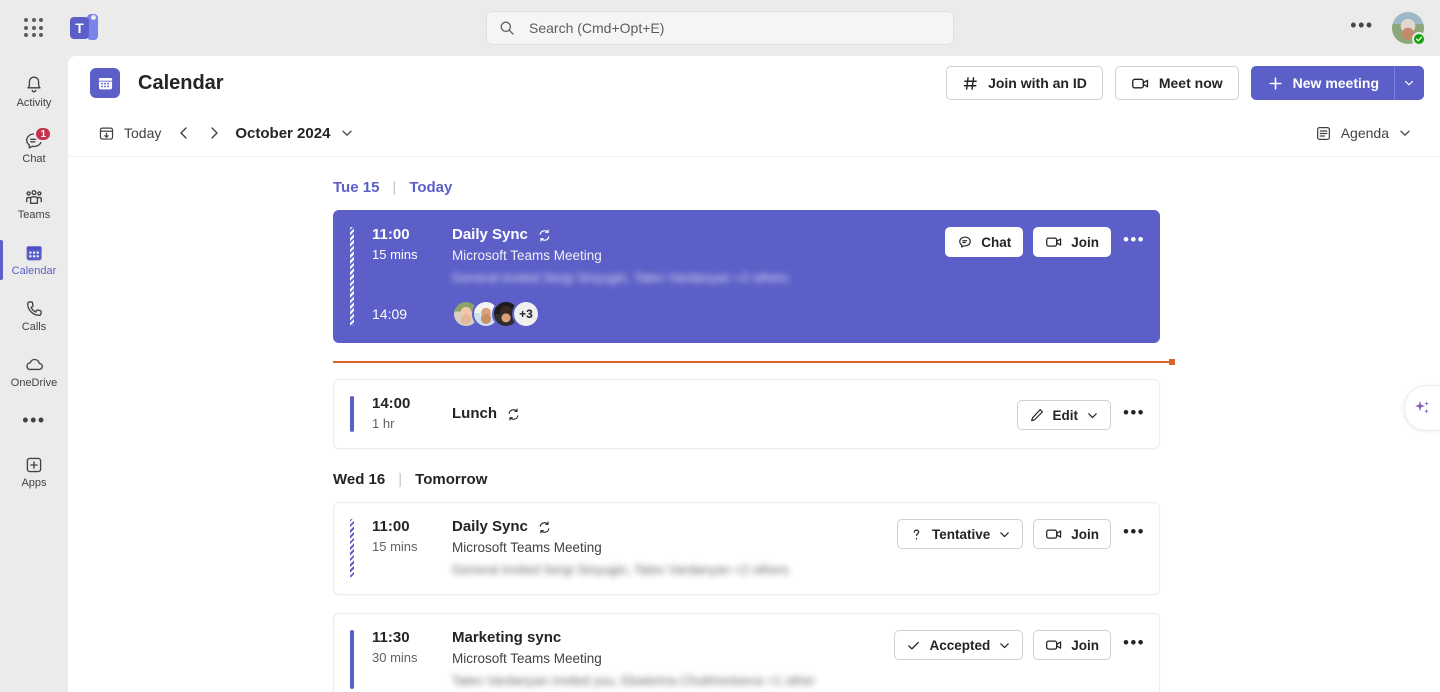 The image size is (1440, 692). Describe the element at coordinates (34, 316) in the screenshot. I see `sidebar-item-calls: Calls` at that location.